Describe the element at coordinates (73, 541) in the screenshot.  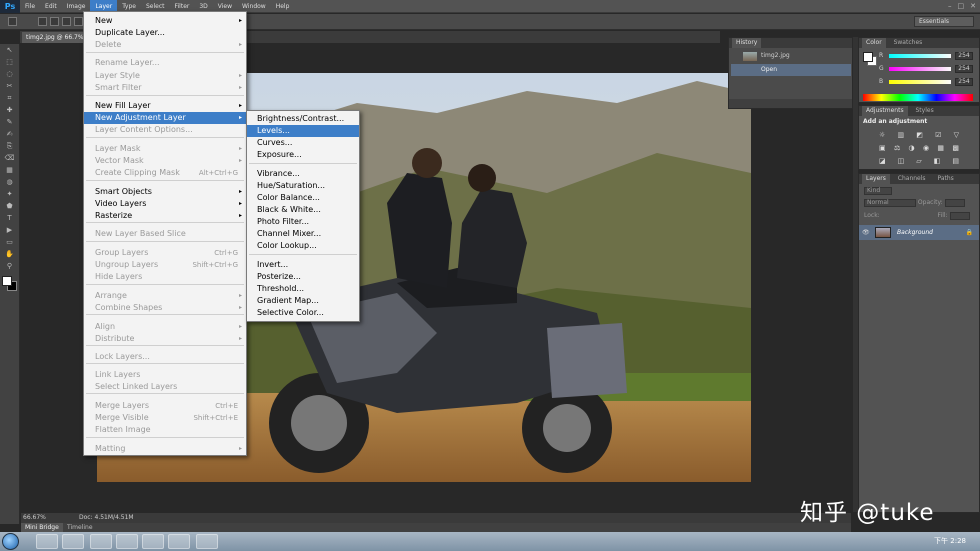
I see `chrome-app-icon` at that location.